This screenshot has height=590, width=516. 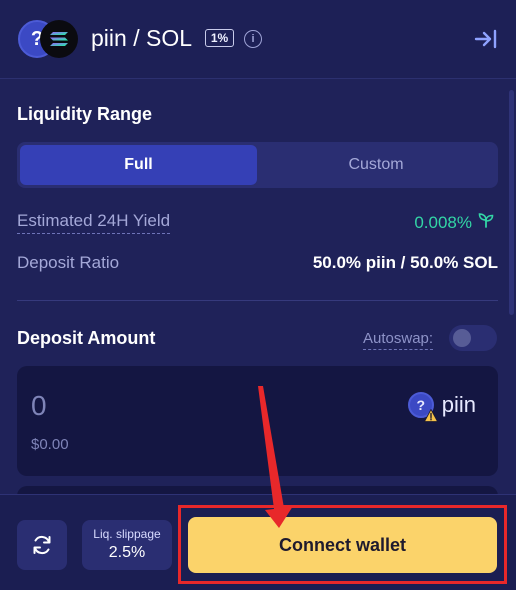 I want to click on amount-usd-value: $0.00, so click(x=50, y=444).